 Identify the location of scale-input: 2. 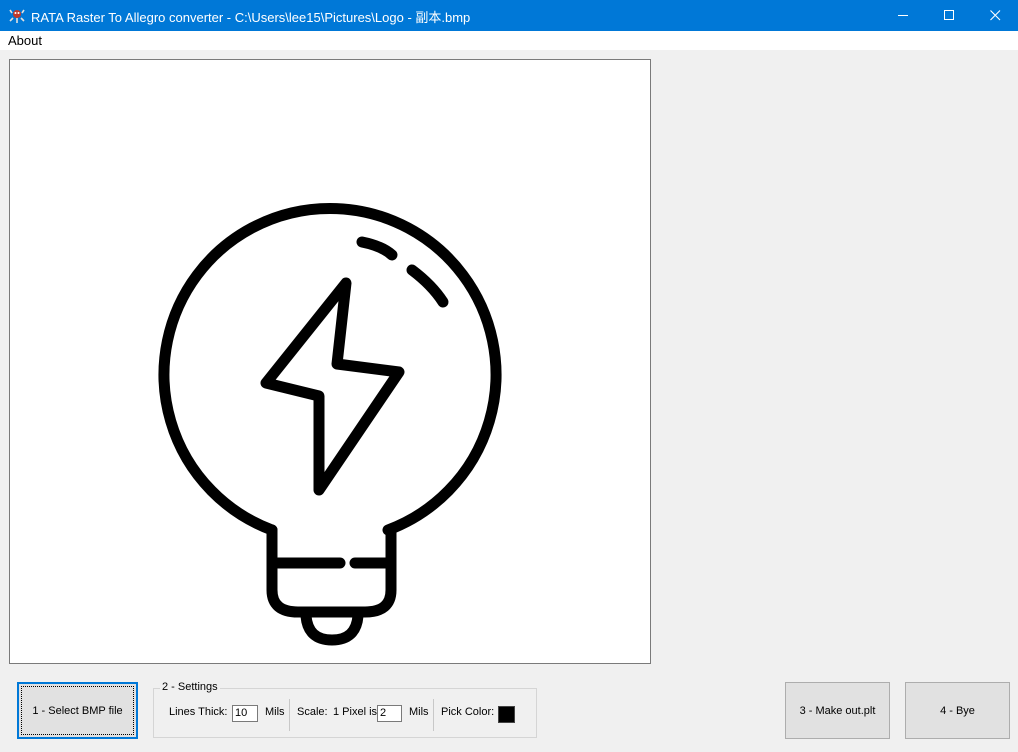
(389, 713).